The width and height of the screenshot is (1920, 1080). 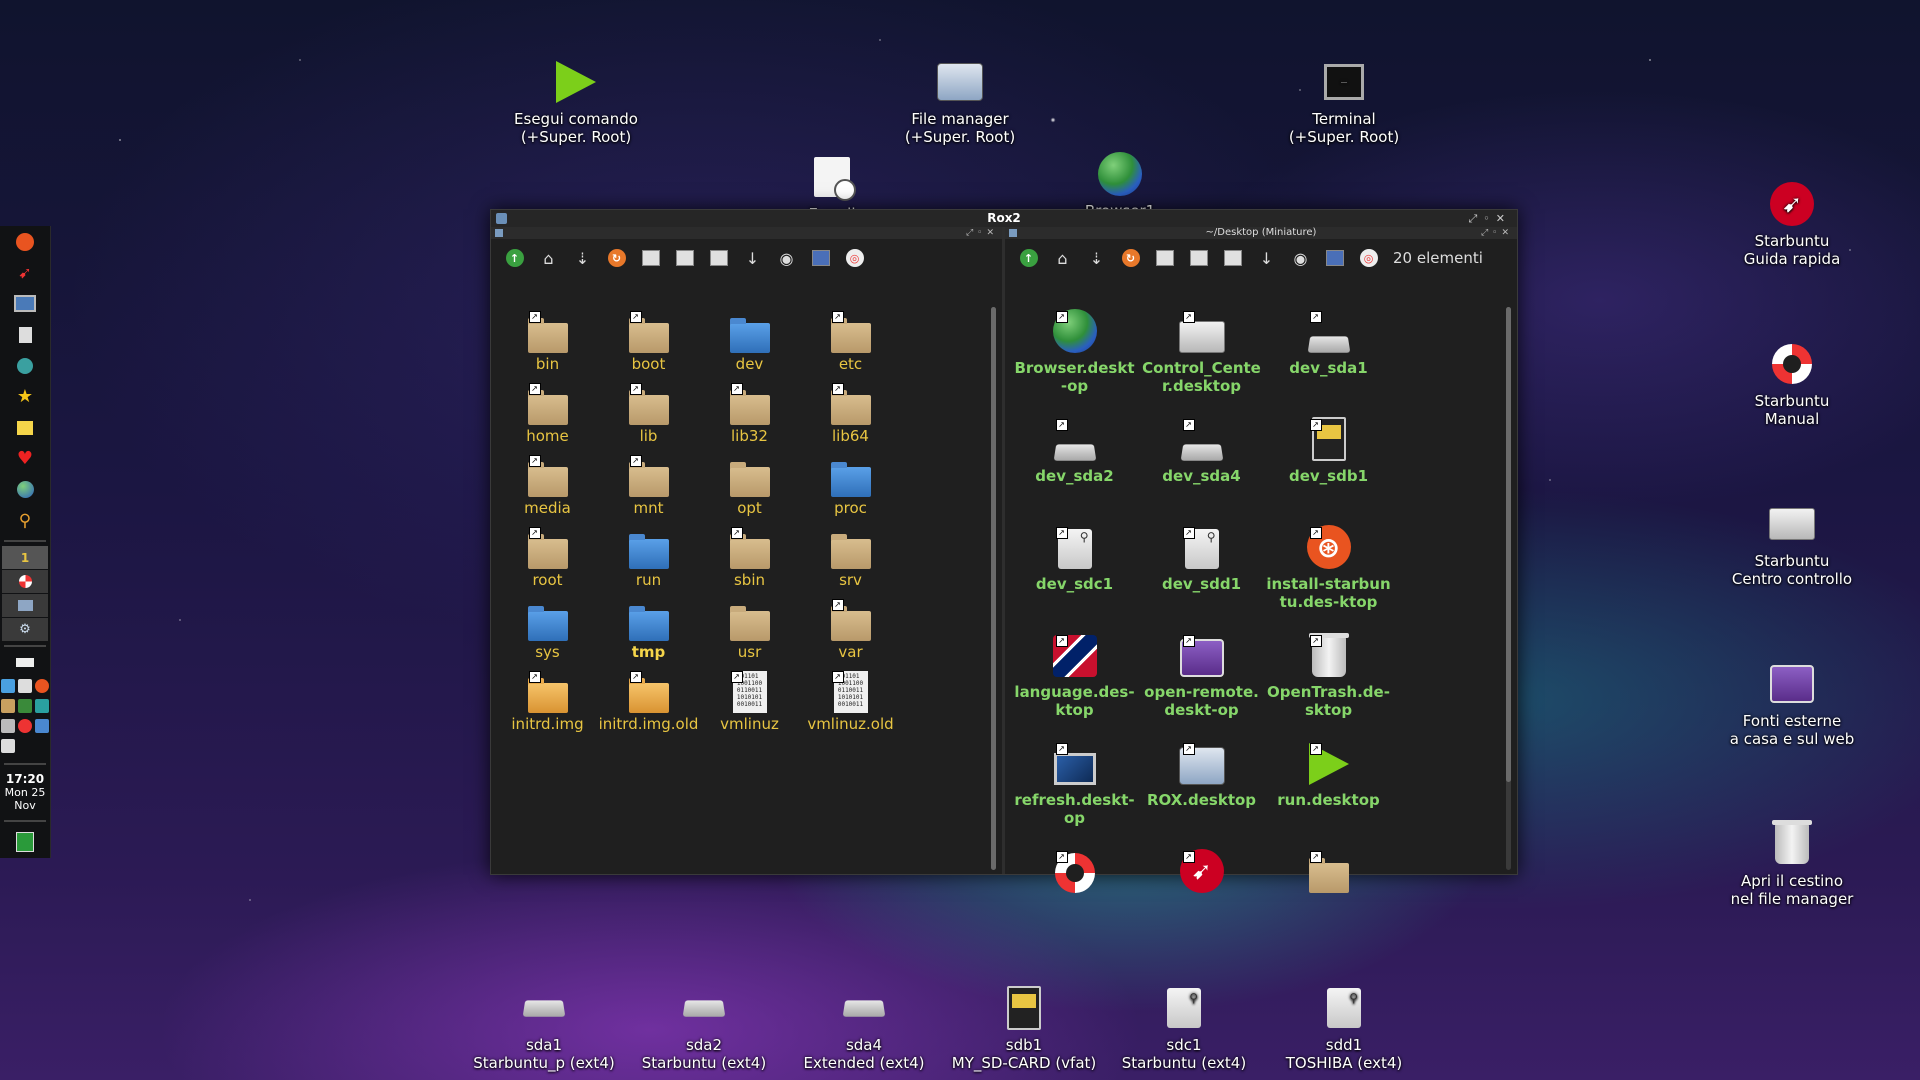 What do you see at coordinates (25, 726) in the screenshot?
I see `help-tray-icon` at bounding box center [25, 726].